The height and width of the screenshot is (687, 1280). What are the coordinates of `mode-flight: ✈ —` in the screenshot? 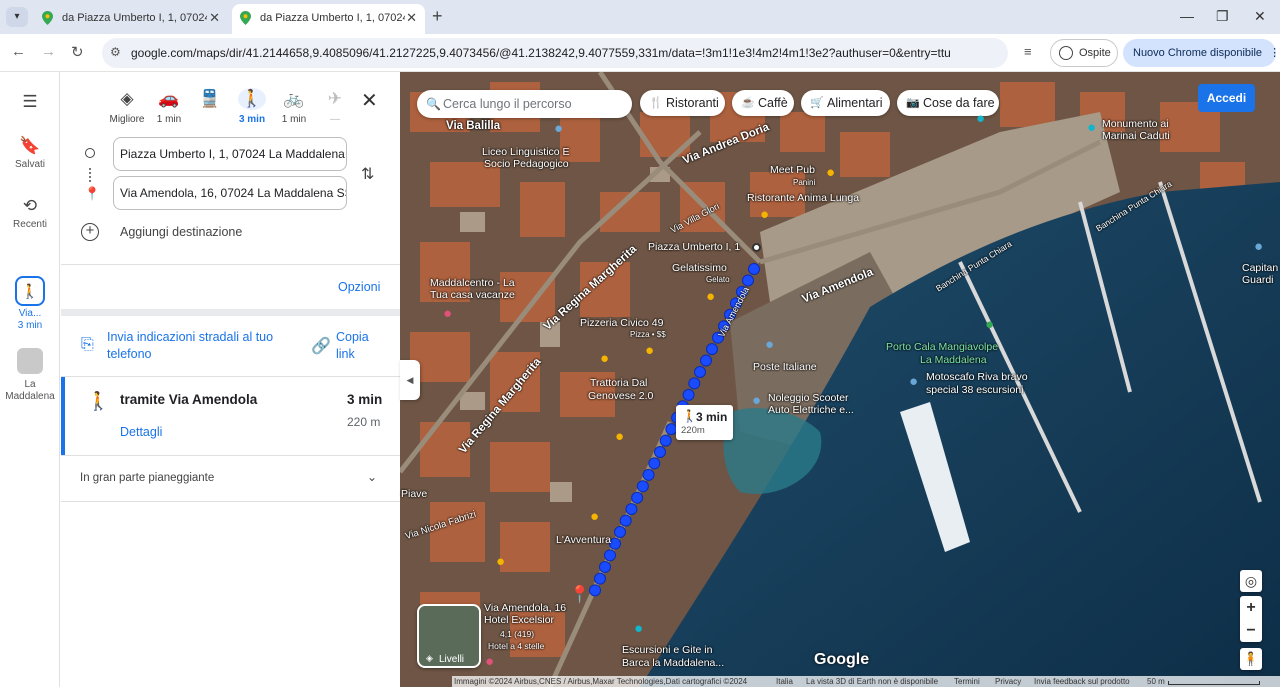 It's located at (335, 106).